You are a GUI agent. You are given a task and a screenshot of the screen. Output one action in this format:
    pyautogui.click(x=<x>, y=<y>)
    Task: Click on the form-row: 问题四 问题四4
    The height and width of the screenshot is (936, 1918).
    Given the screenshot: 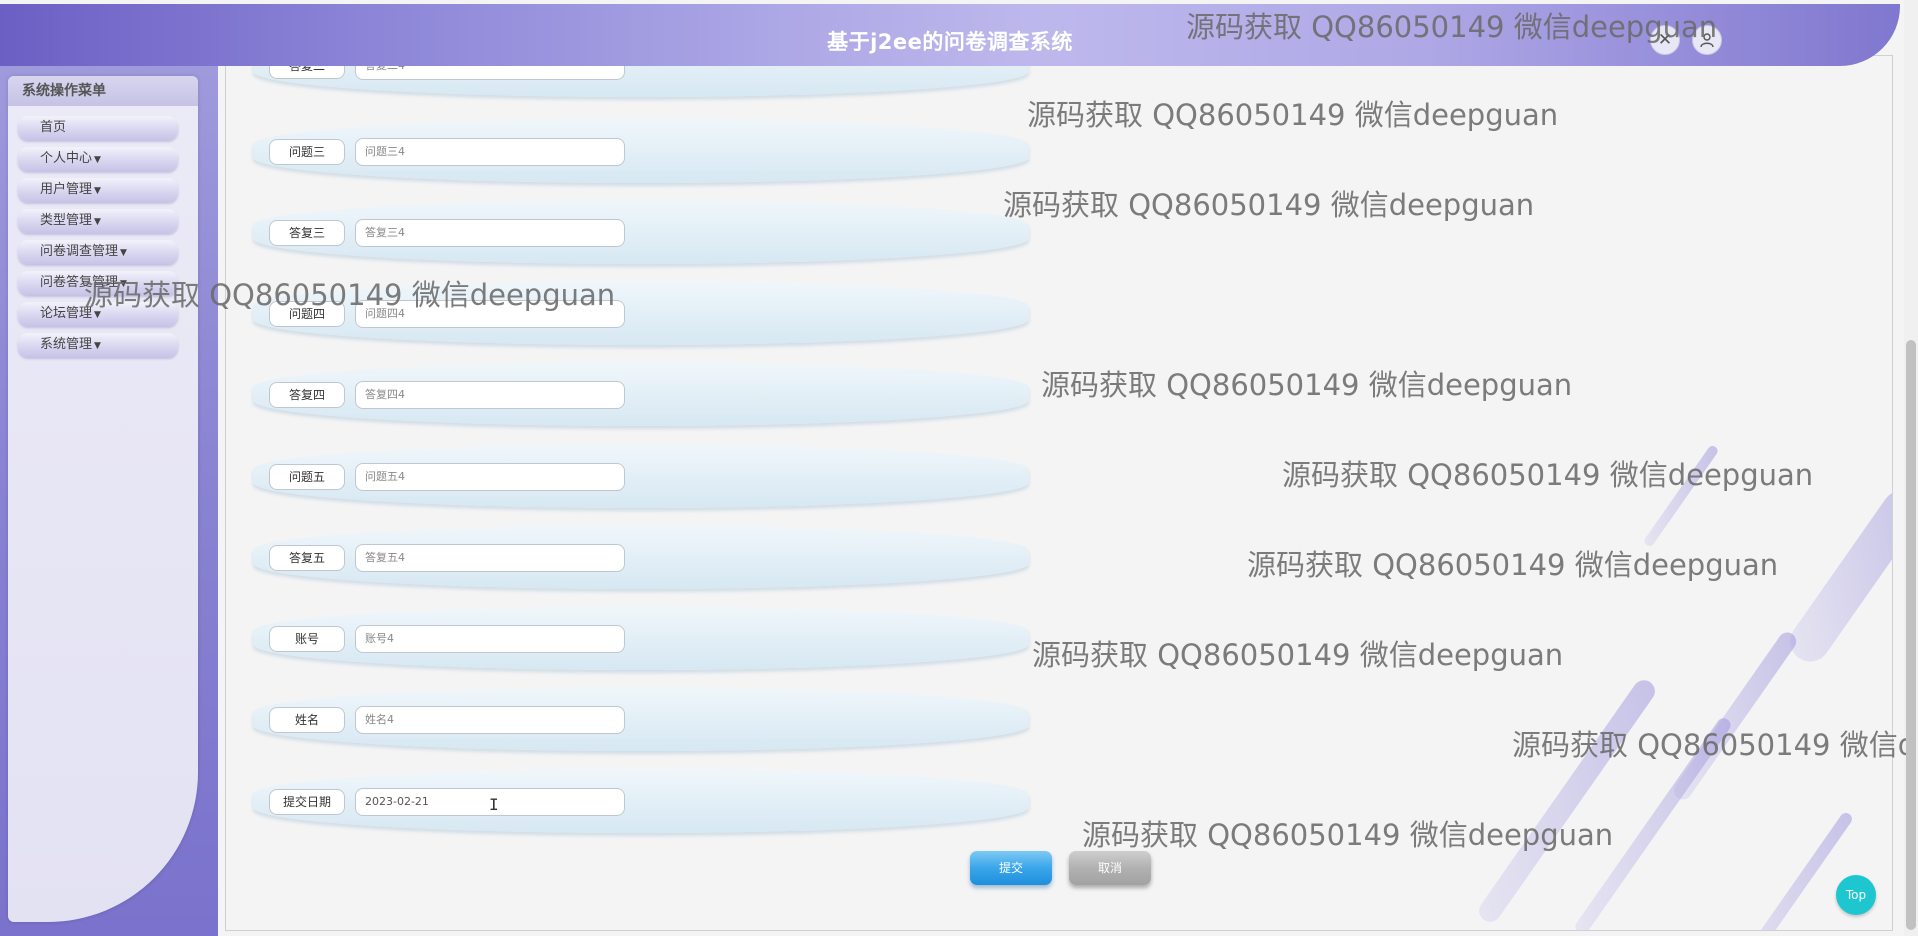 What is the action you would take?
    pyautogui.click(x=641, y=313)
    